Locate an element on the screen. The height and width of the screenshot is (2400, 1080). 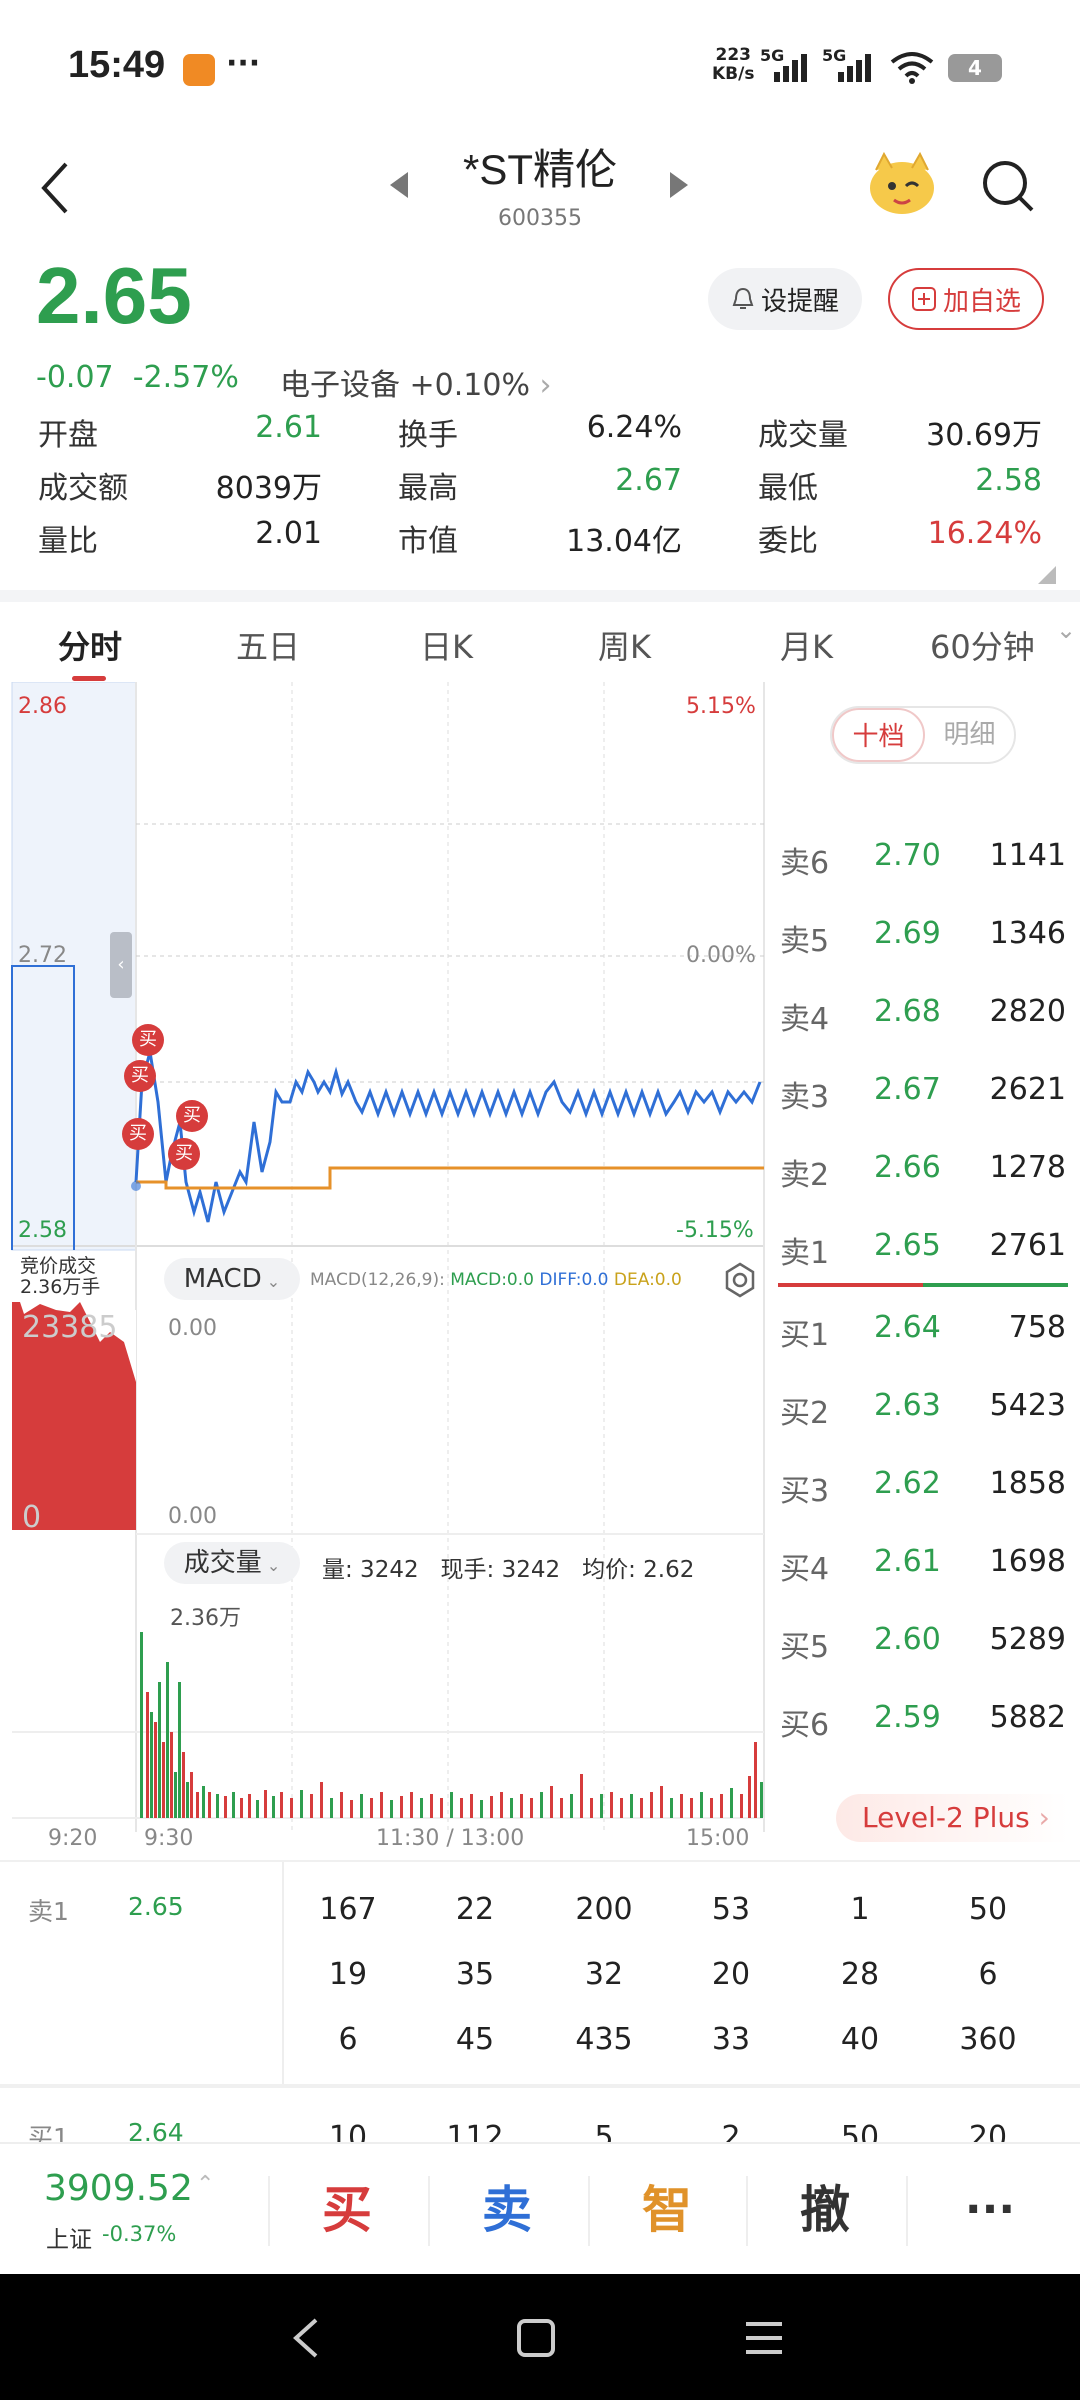
sell-button: 卖 is located at coordinates (507, 2210).